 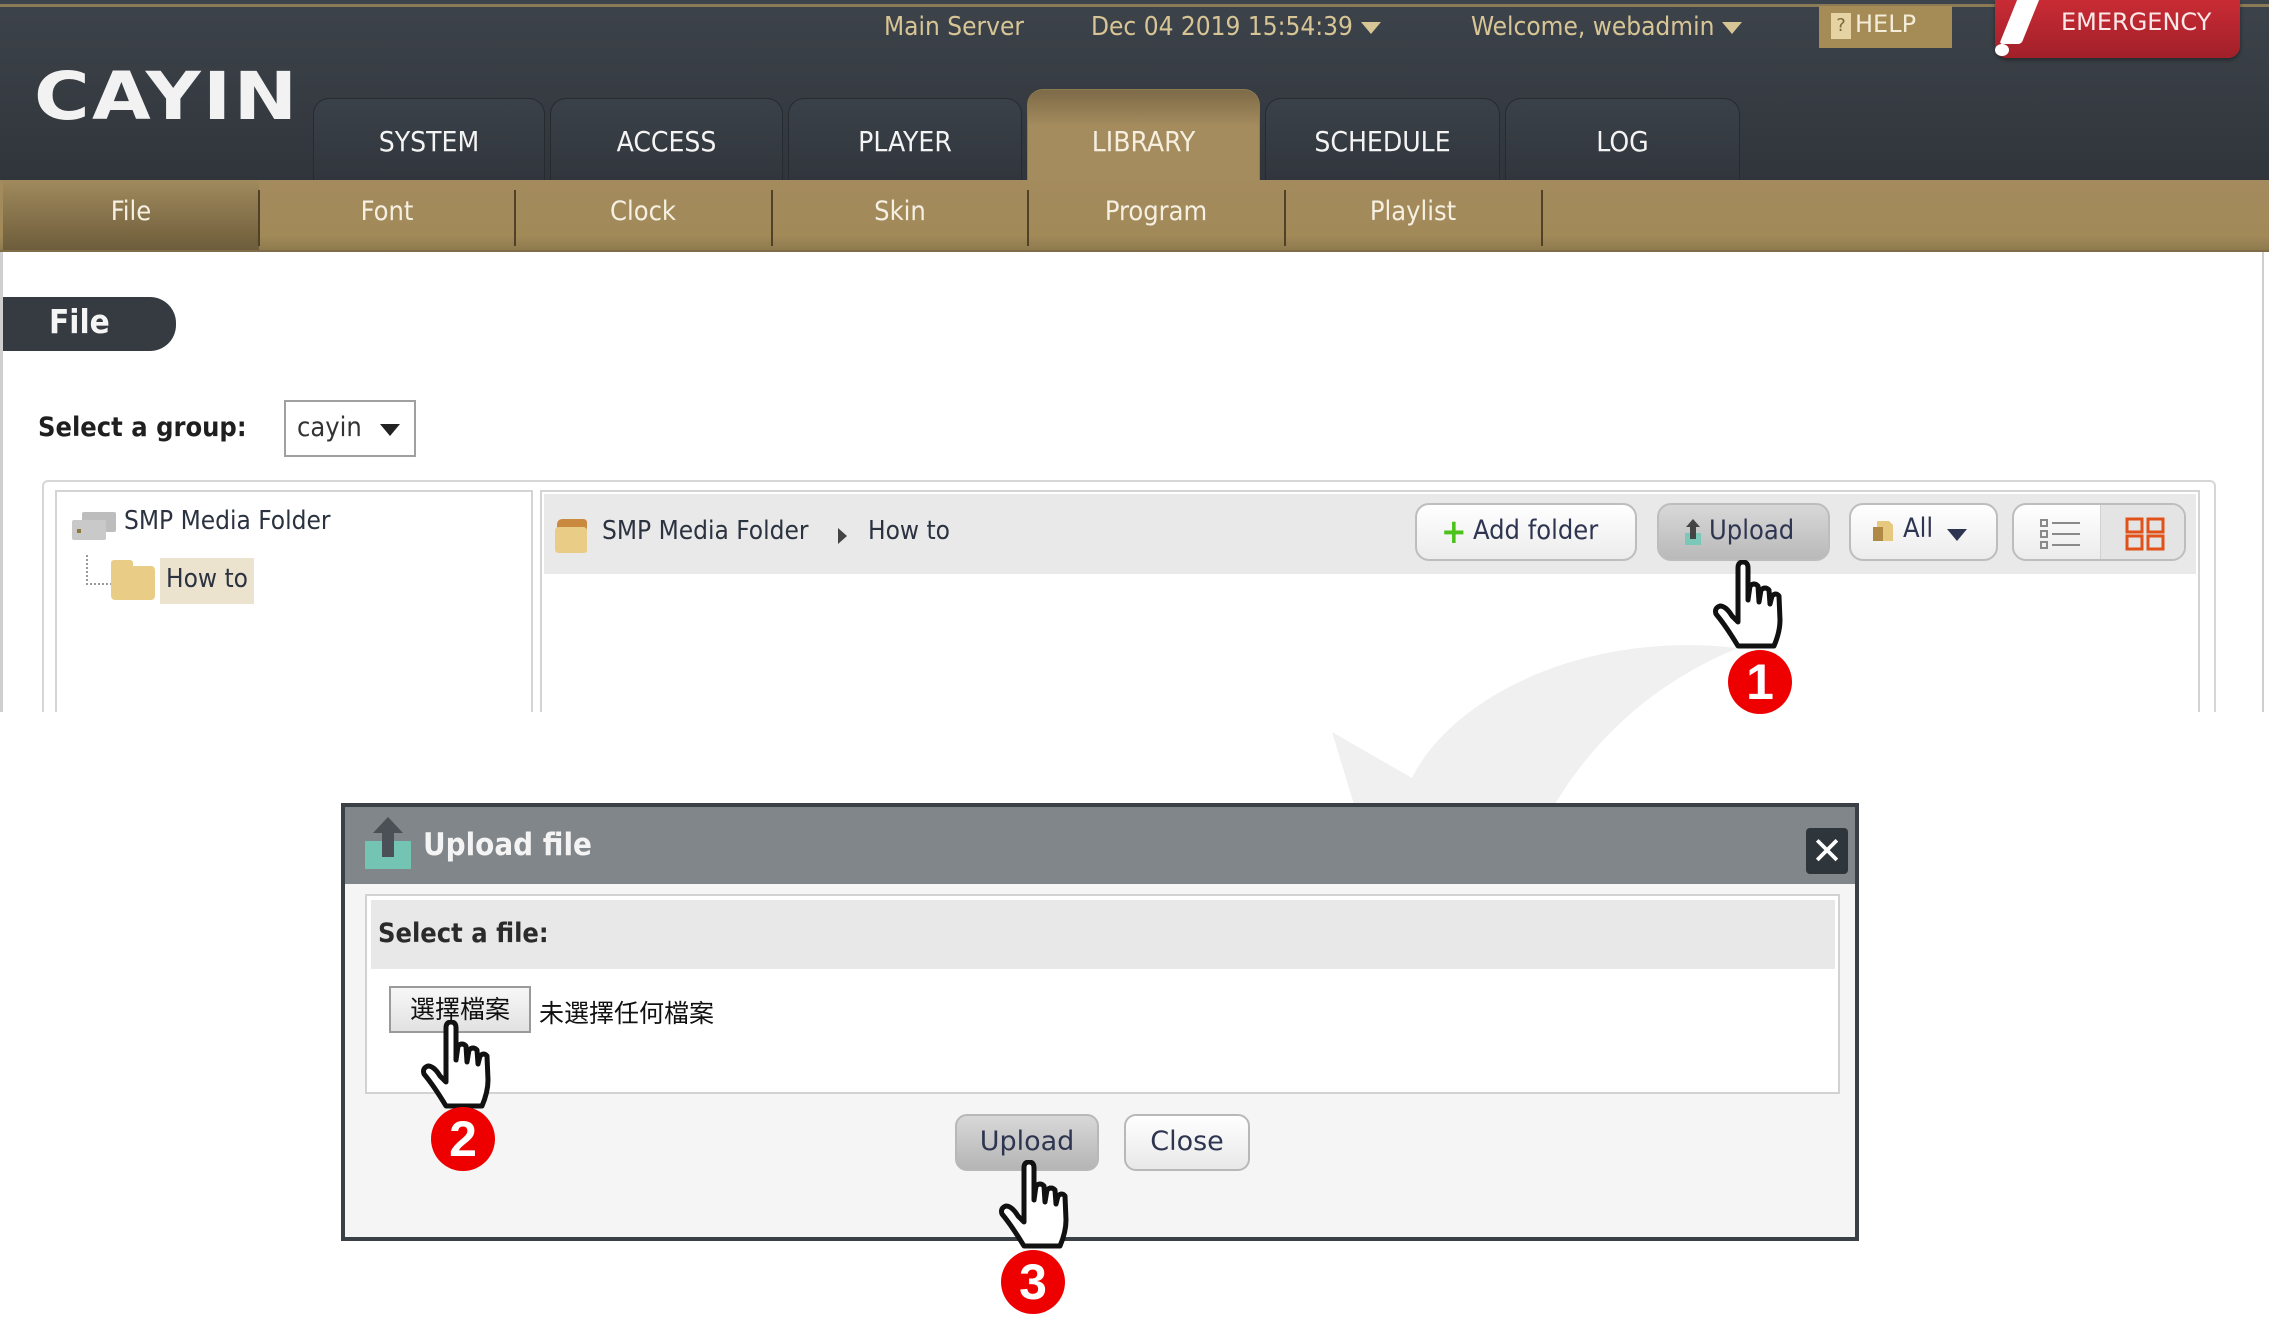 I want to click on tab-schedule: SCHEDULE, so click(x=1382, y=139).